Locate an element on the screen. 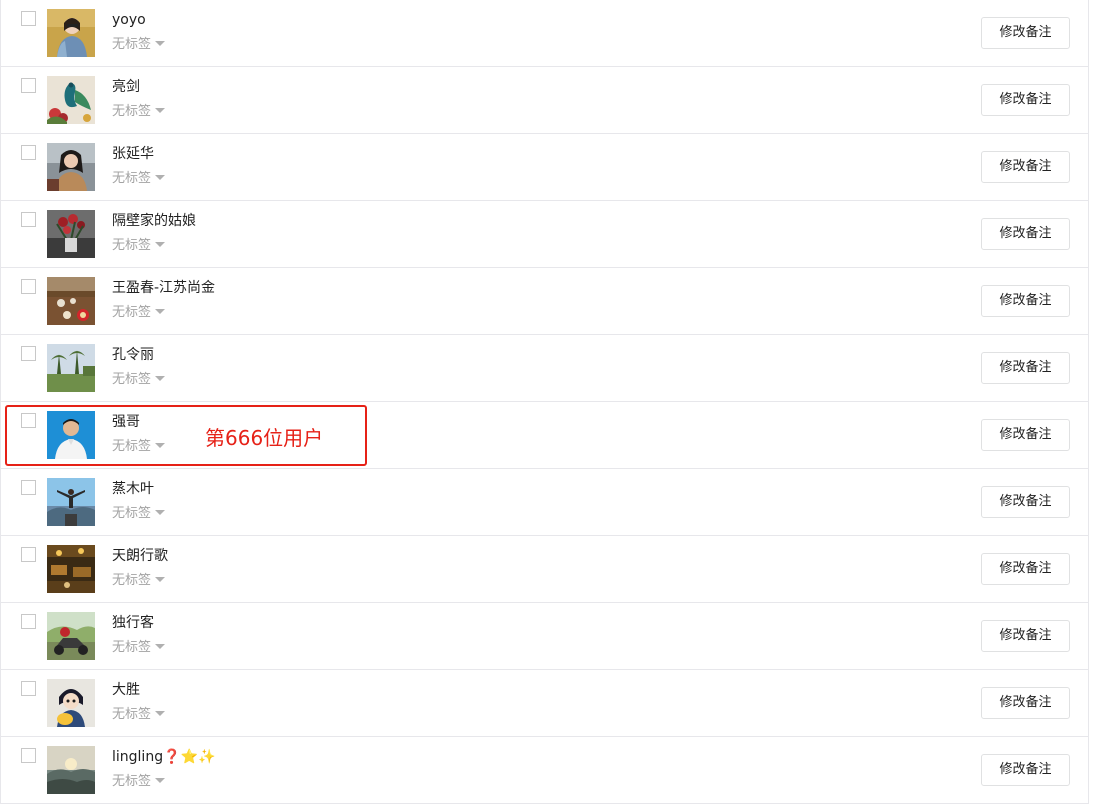  user-row: 隔壁家的姑娘 无标签 修改备注 is located at coordinates (544, 234).